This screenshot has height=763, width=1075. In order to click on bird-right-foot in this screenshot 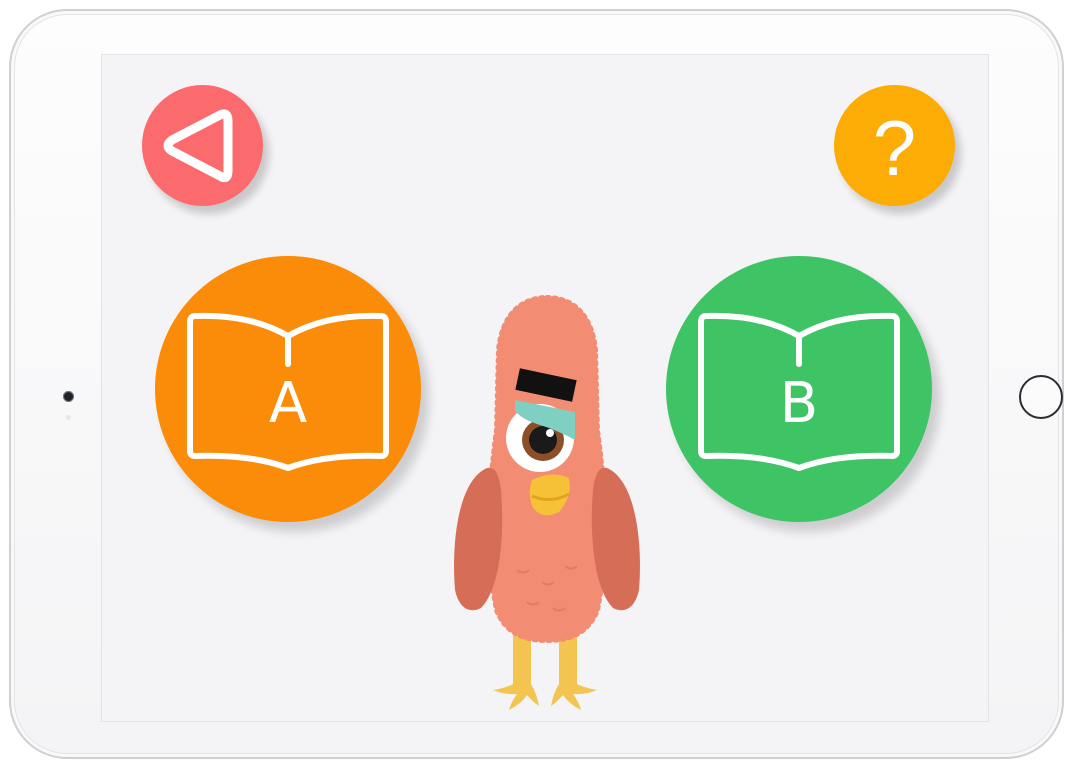, I will do `click(574, 695)`.